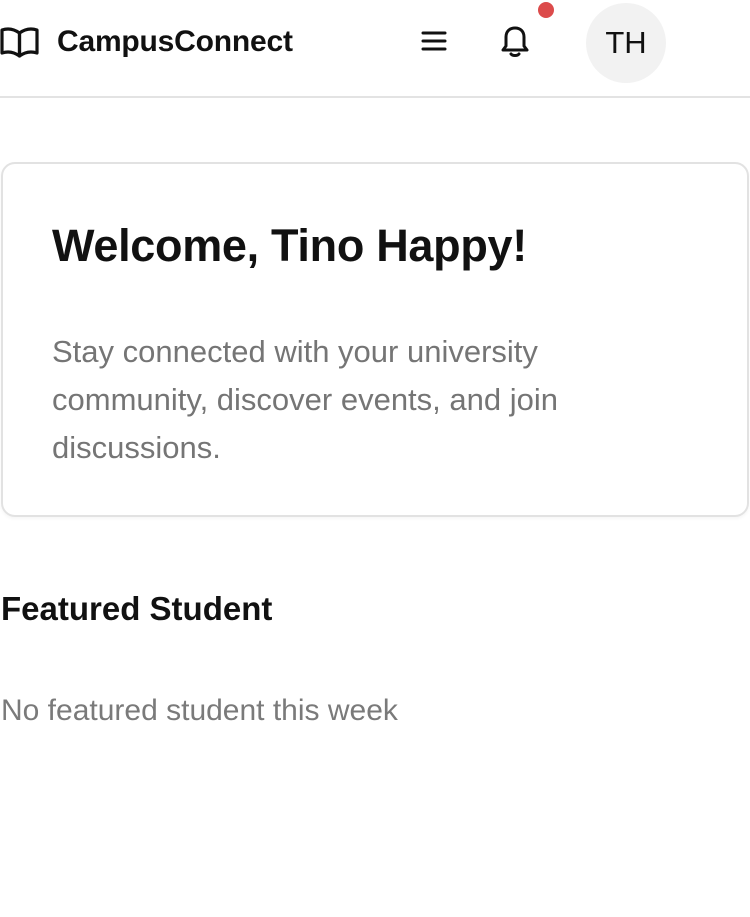  I want to click on menu-button, so click(434, 43).